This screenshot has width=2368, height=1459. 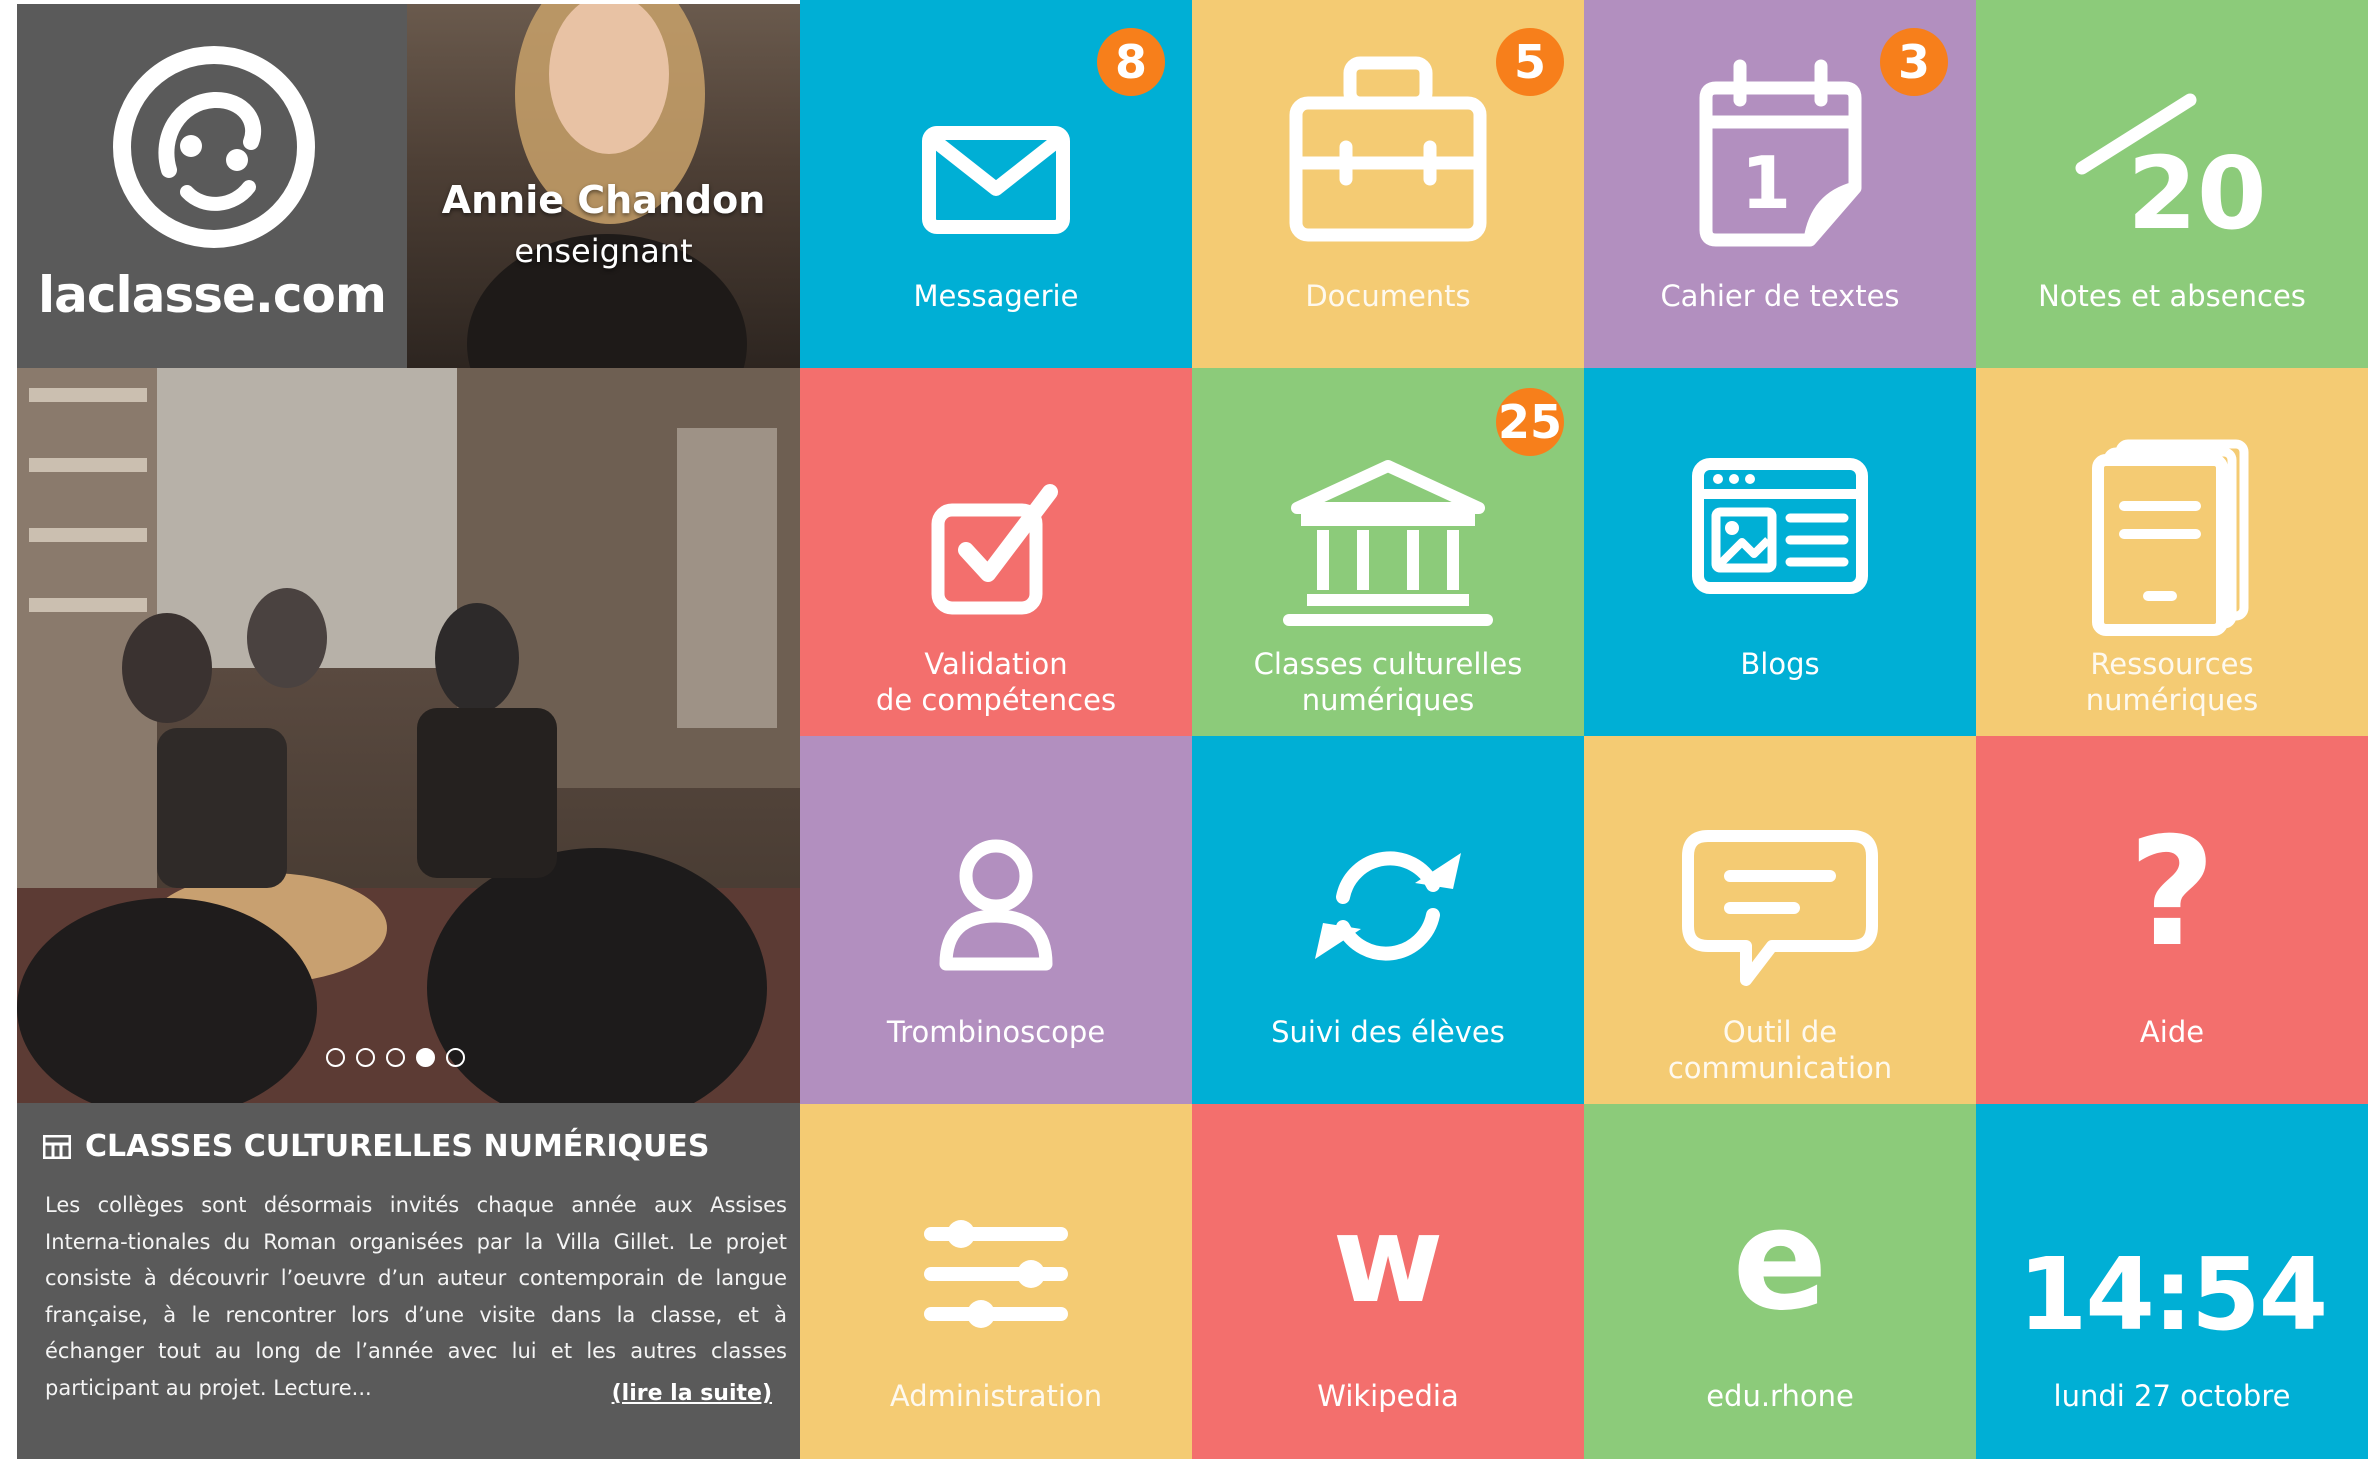 I want to click on profile-name: Annie Chandon, so click(x=603, y=200).